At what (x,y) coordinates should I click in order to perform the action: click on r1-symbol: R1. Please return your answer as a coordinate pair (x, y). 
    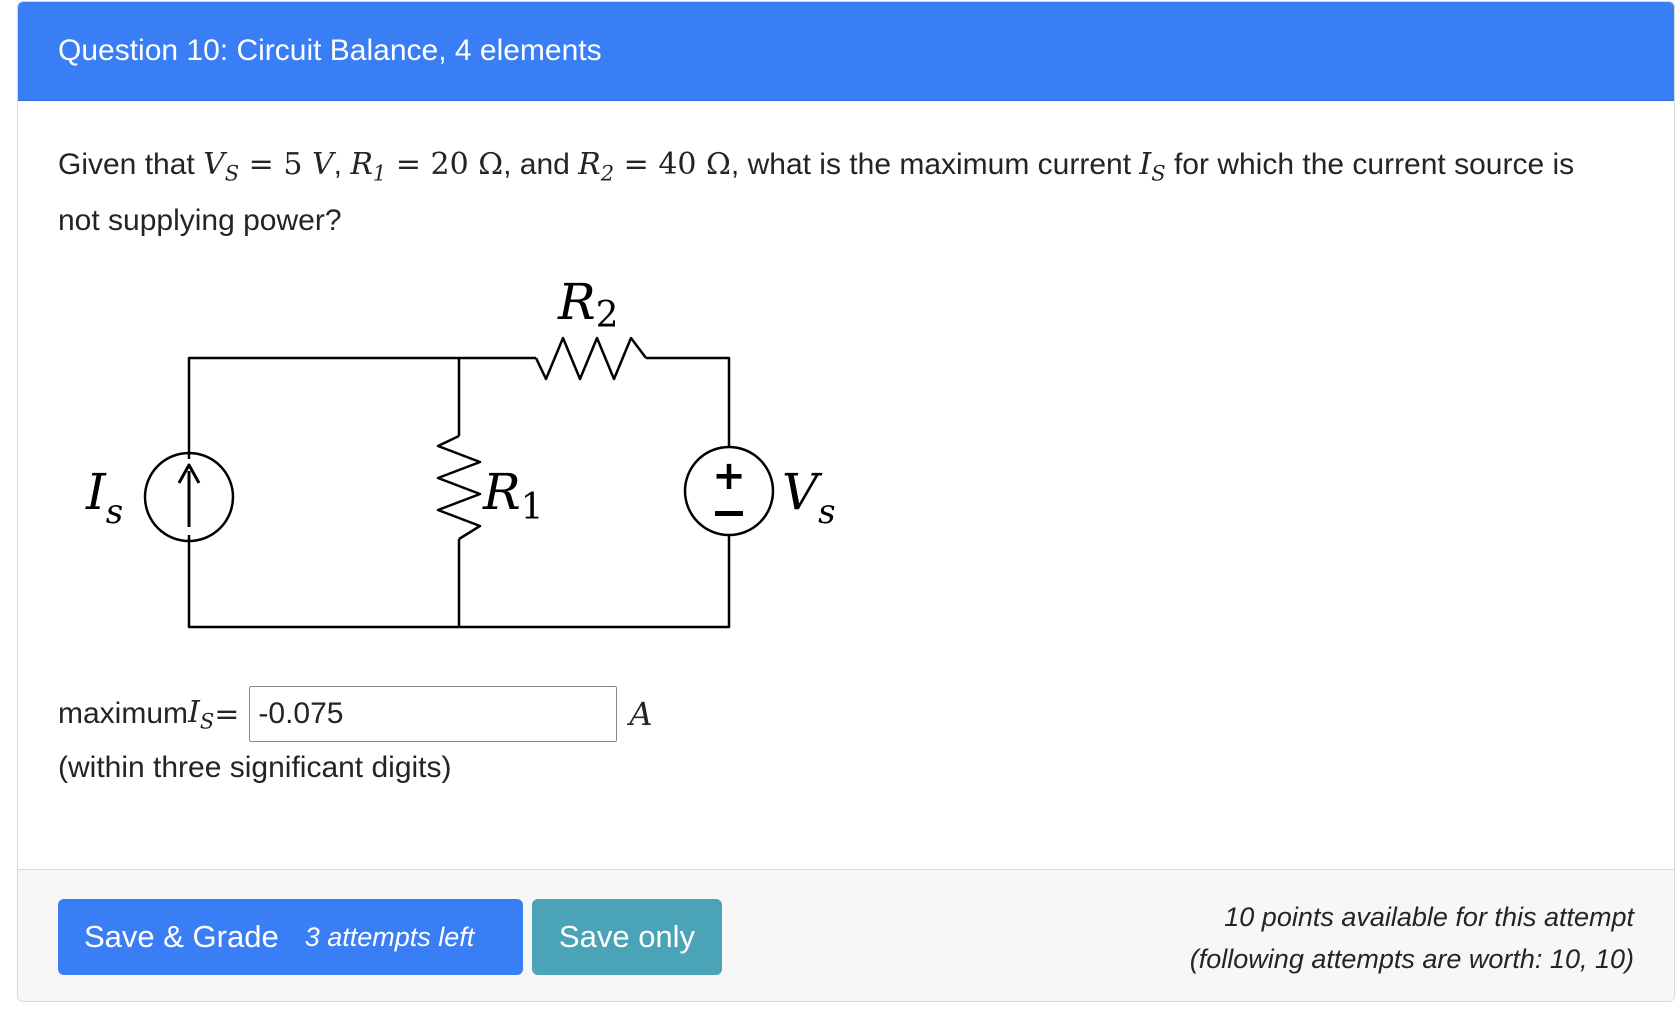
    Looking at the image, I should click on (368, 166).